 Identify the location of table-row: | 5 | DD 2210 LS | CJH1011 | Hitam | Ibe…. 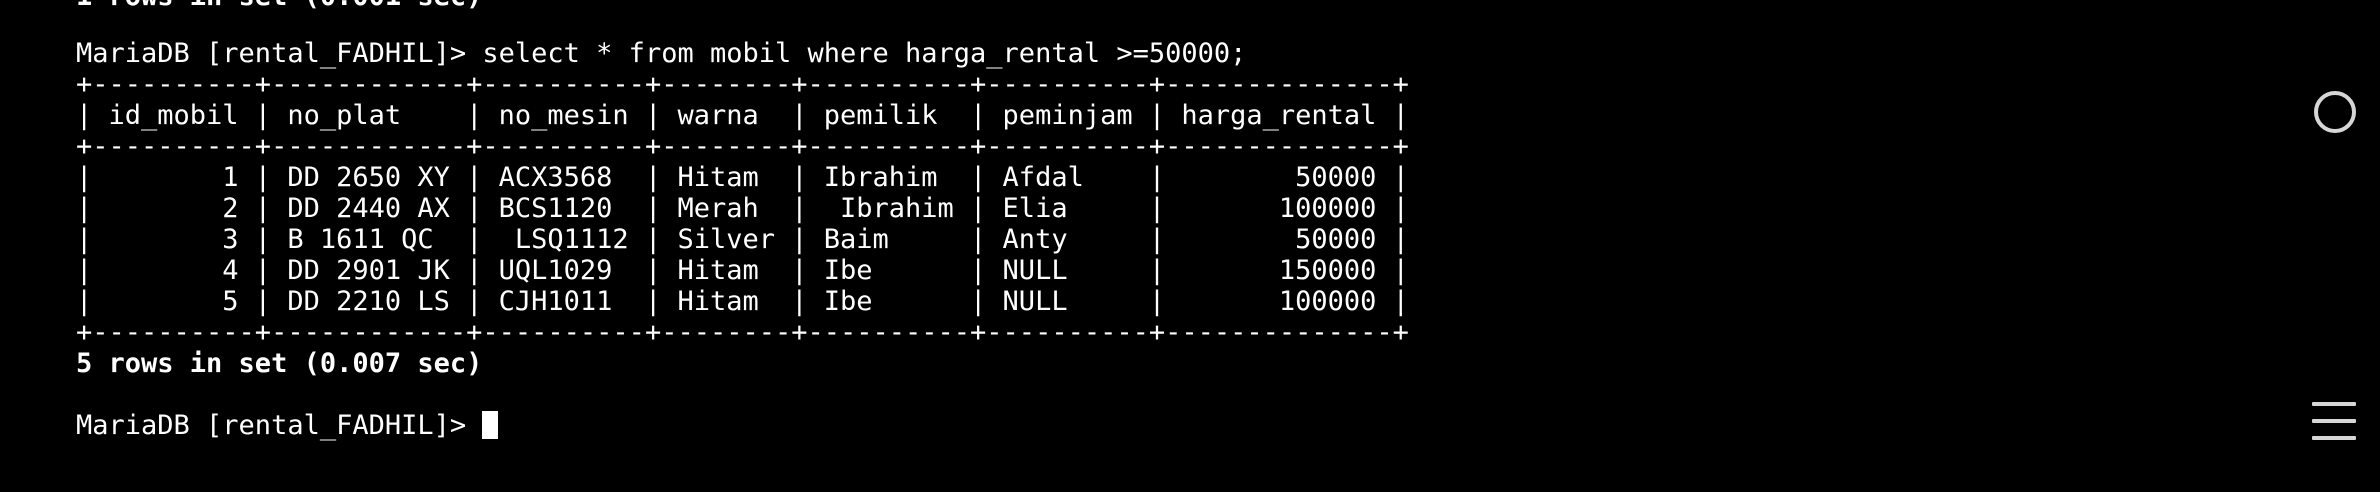
(742, 301).